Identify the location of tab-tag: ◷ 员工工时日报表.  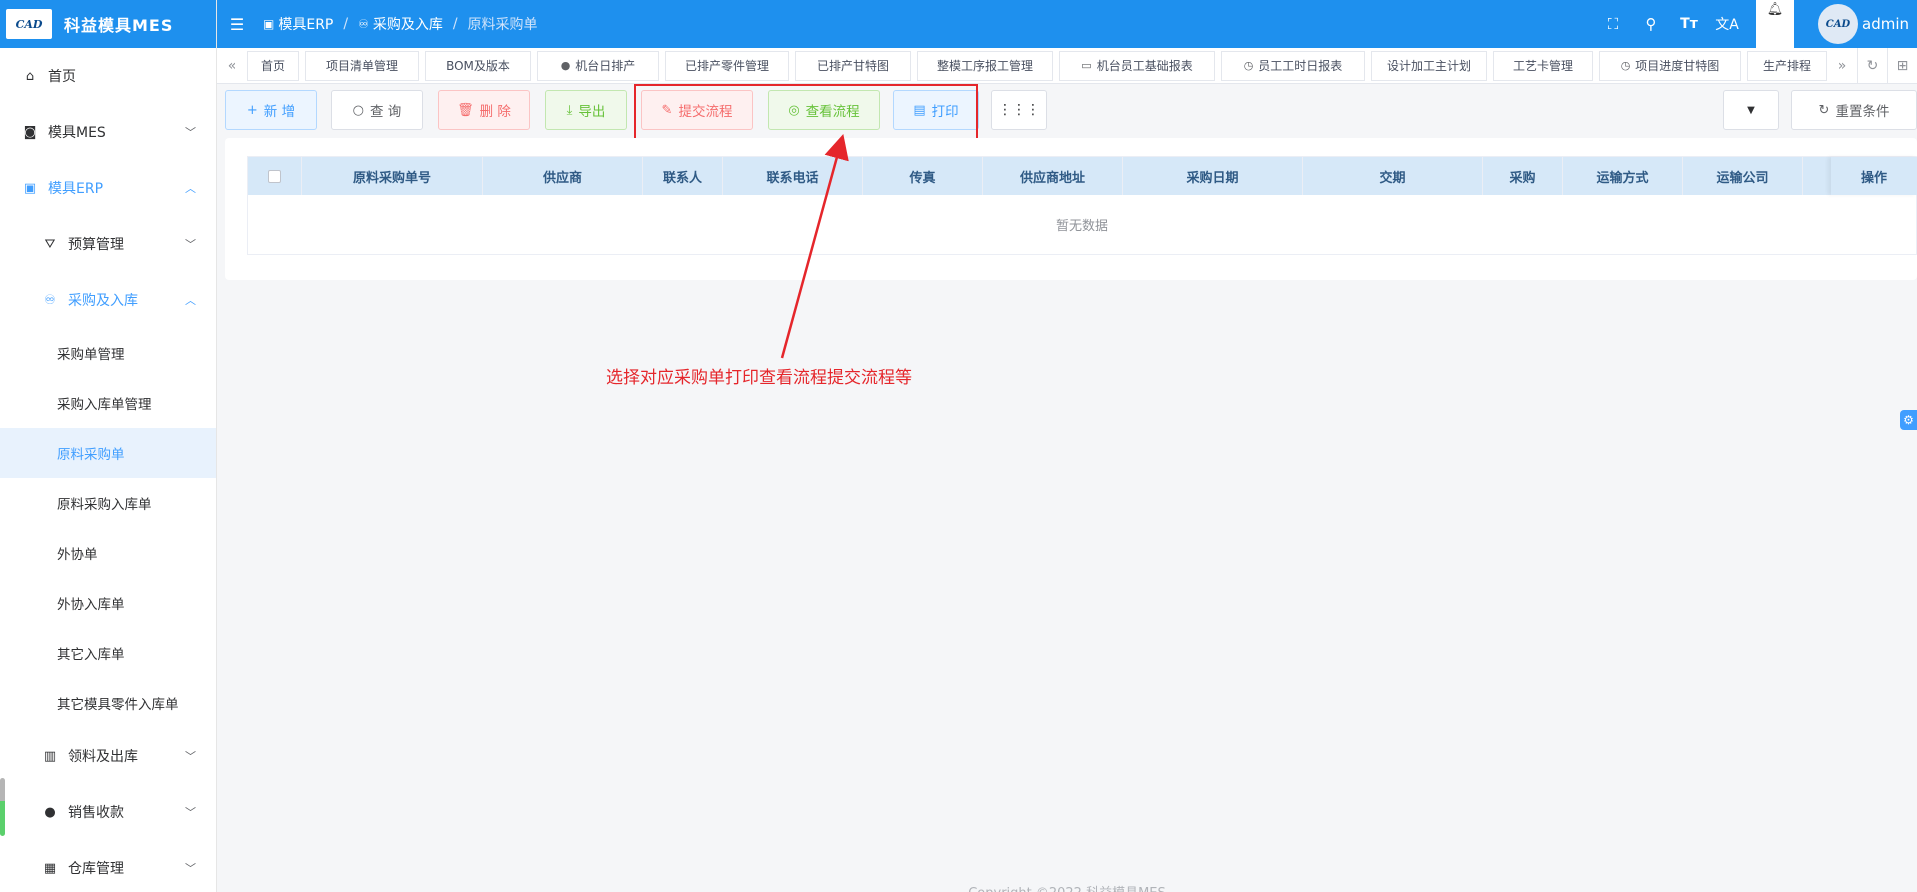
(1293, 65).